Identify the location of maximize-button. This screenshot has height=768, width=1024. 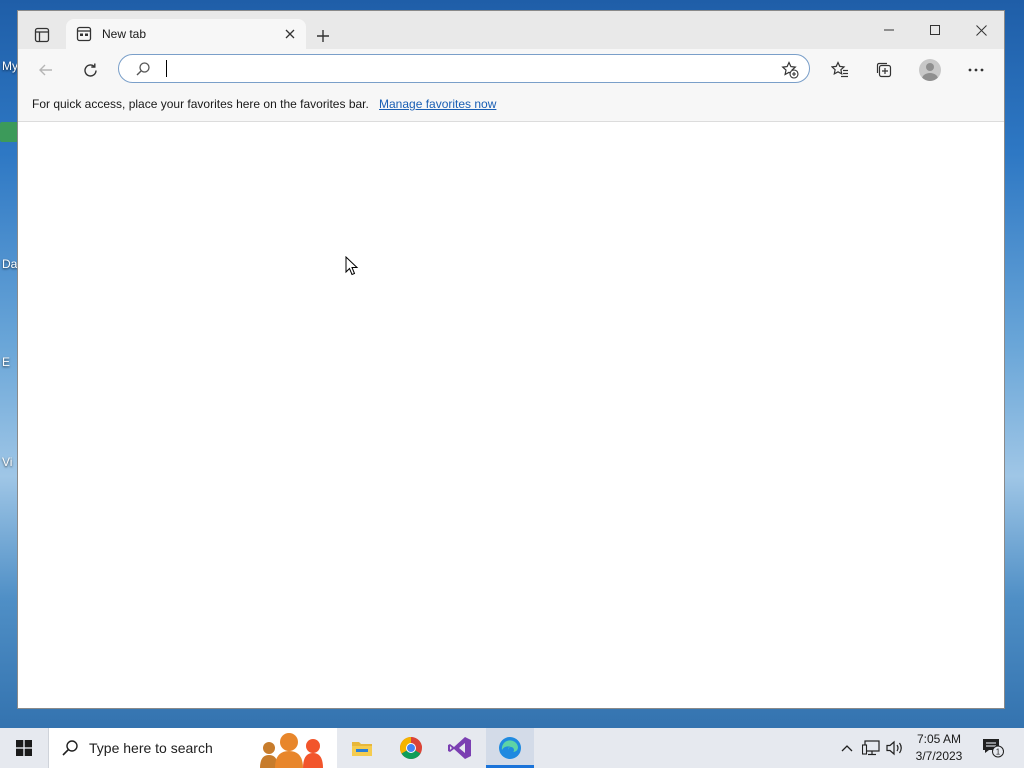
(935, 30).